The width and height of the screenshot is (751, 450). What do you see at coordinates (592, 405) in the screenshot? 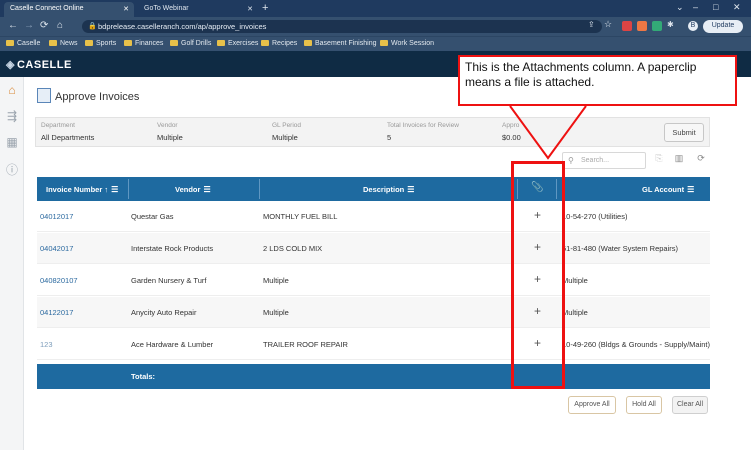
I see `approve-all-button: Approve All` at bounding box center [592, 405].